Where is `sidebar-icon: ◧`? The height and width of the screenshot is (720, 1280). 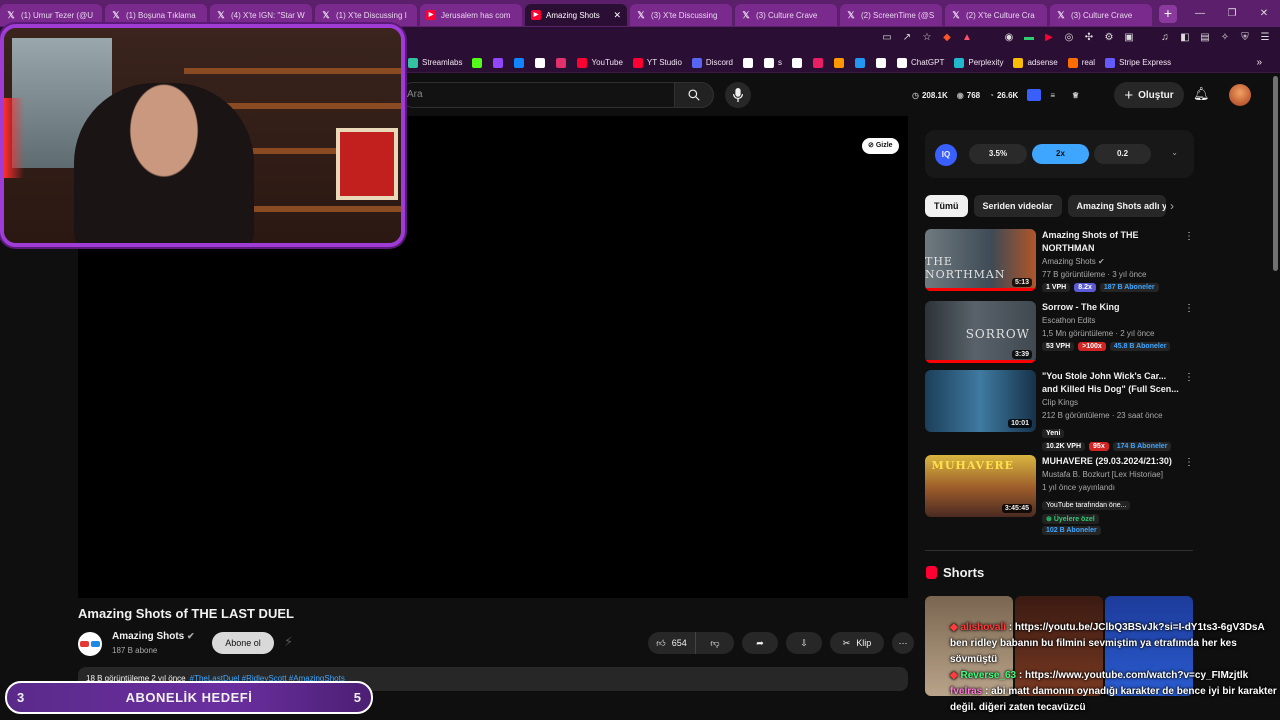
sidebar-icon: ◧ is located at coordinates (1185, 38).